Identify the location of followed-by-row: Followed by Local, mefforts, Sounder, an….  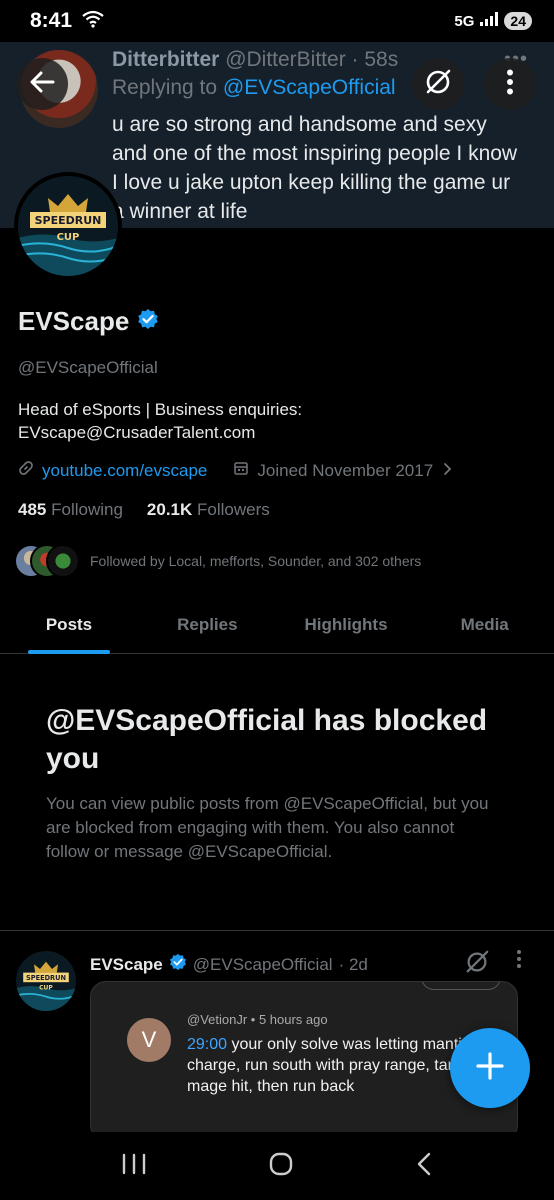
(217, 561).